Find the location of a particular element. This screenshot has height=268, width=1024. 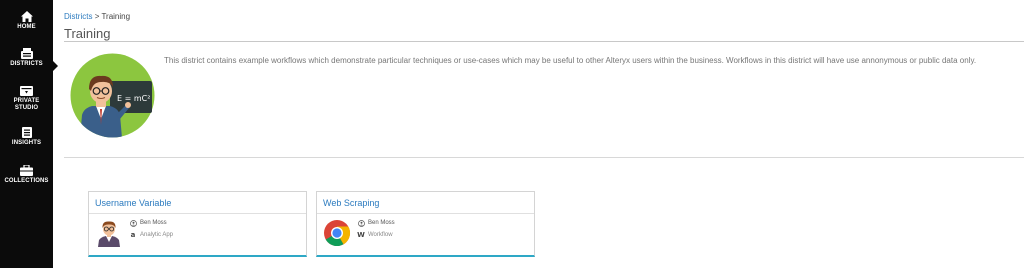

collections-icon is located at coordinates (26, 170).